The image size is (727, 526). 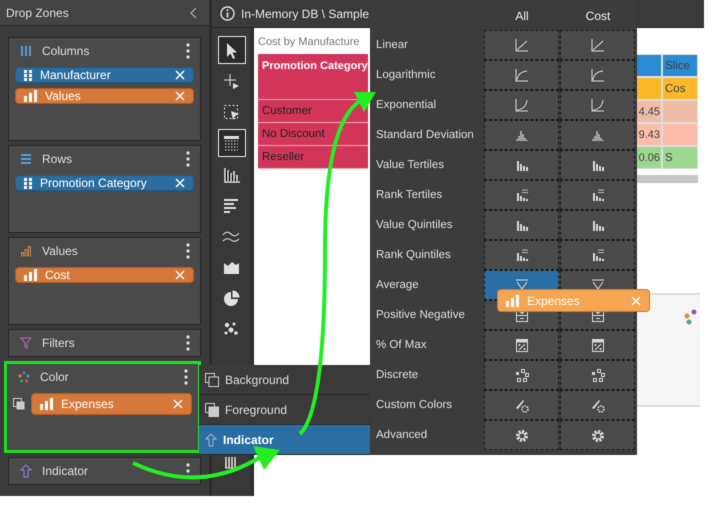 What do you see at coordinates (284, 380) in the screenshot?
I see `submenu-item: Background` at bounding box center [284, 380].